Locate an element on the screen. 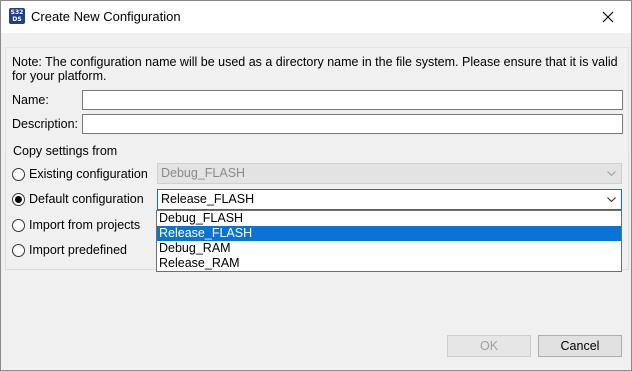  close-button is located at coordinates (608, 16).